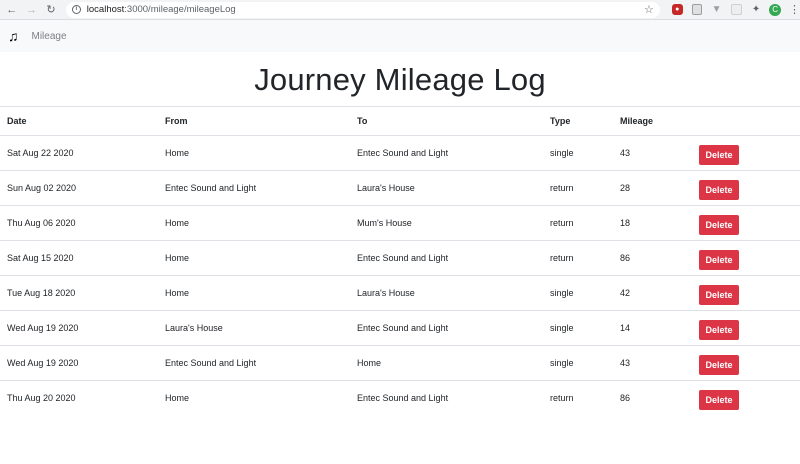  What do you see at coordinates (76, 9) in the screenshot?
I see `info-icon: i` at bounding box center [76, 9].